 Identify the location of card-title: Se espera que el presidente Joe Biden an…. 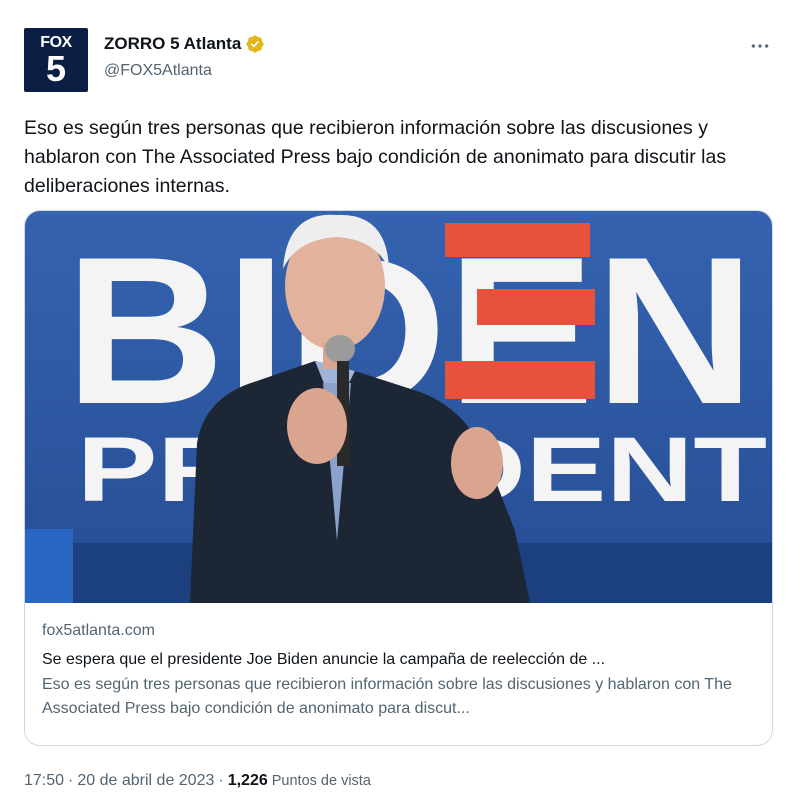
(400, 660).